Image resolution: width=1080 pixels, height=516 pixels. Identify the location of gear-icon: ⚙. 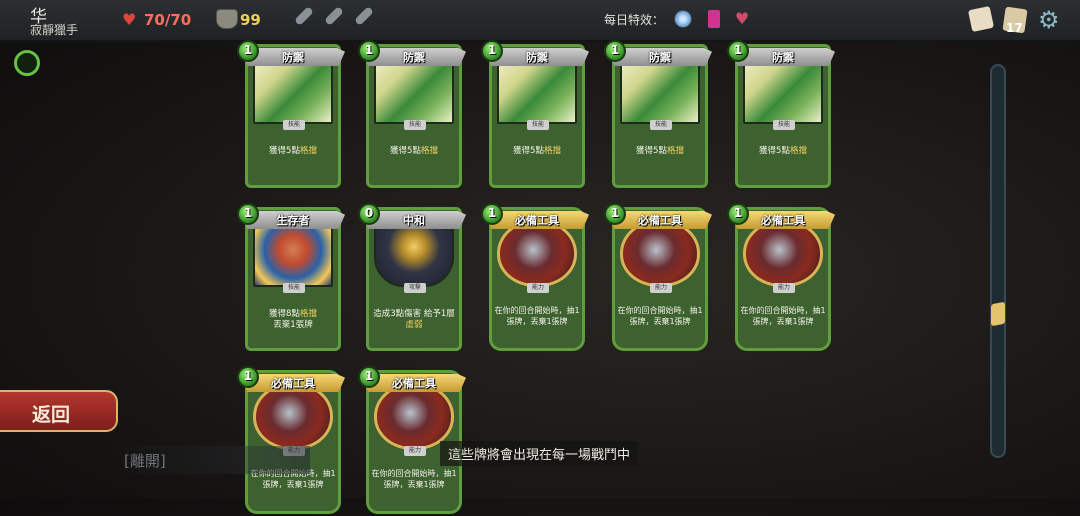
(1049, 20).